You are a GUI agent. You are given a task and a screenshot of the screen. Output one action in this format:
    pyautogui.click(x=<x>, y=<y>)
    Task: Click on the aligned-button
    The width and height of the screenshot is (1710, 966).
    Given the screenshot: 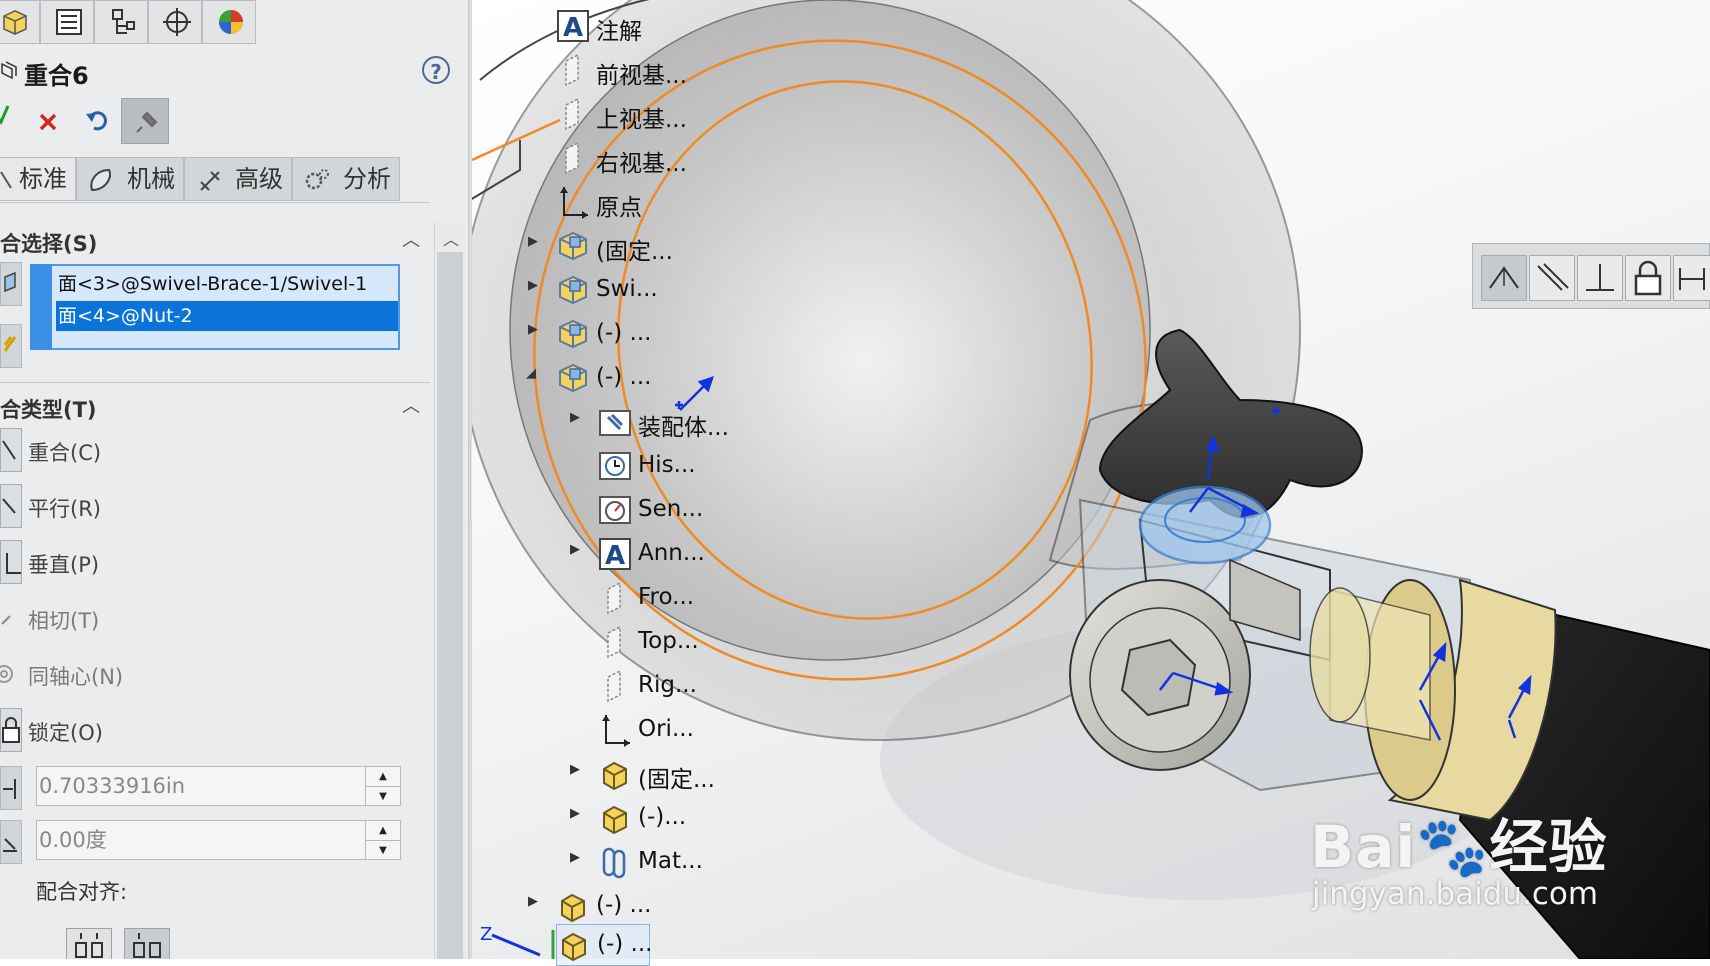 What is the action you would take?
    pyautogui.click(x=89, y=943)
    